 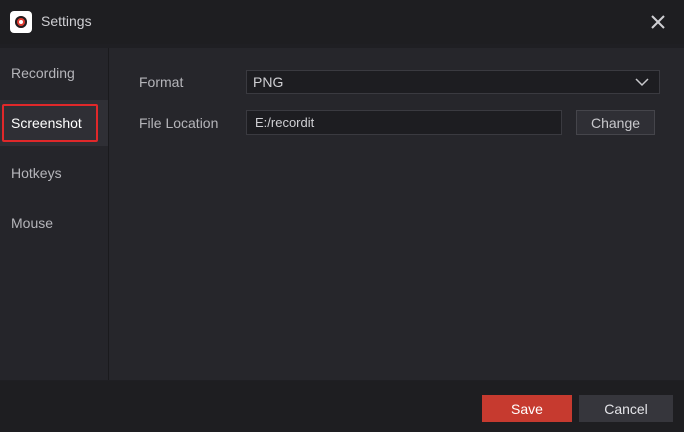 I want to click on cancel-button: Cancel, so click(x=626, y=408).